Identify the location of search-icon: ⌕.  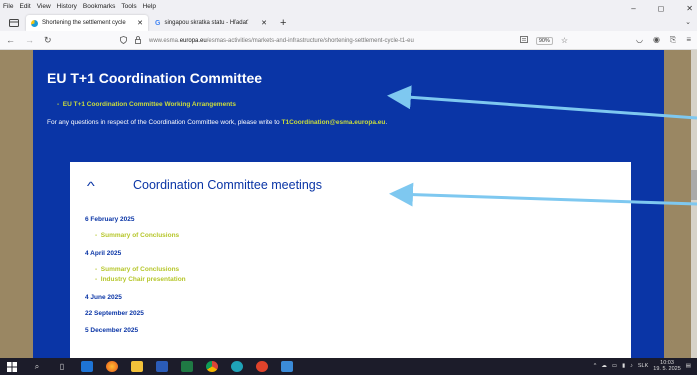
(37, 366).